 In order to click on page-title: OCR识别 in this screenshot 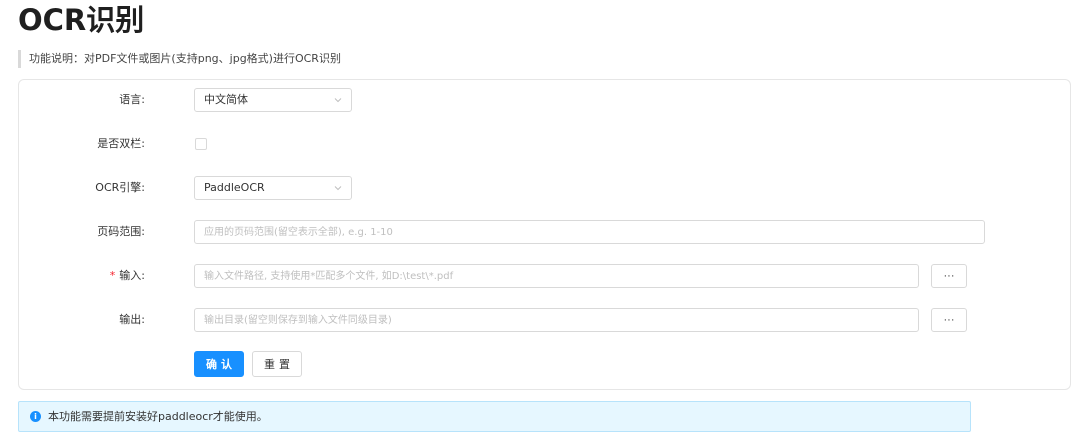, I will do `click(81, 20)`.